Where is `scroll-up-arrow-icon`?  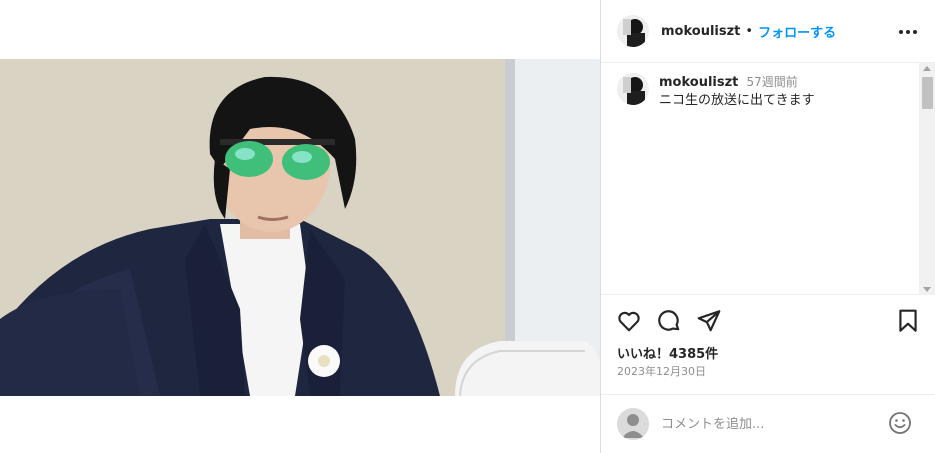 scroll-up-arrow-icon is located at coordinates (927, 68).